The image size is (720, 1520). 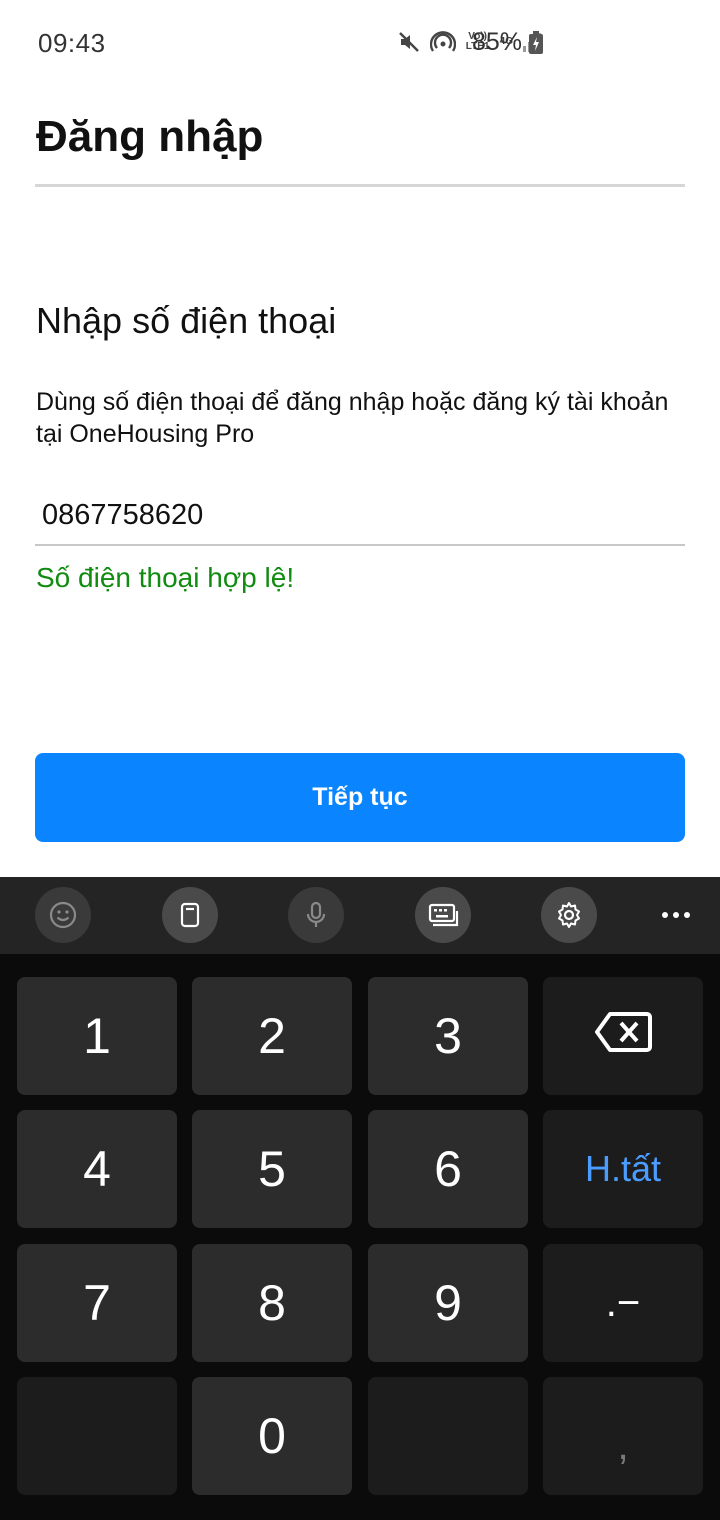 What do you see at coordinates (272, 1169) in the screenshot?
I see `key-5: 5` at bounding box center [272, 1169].